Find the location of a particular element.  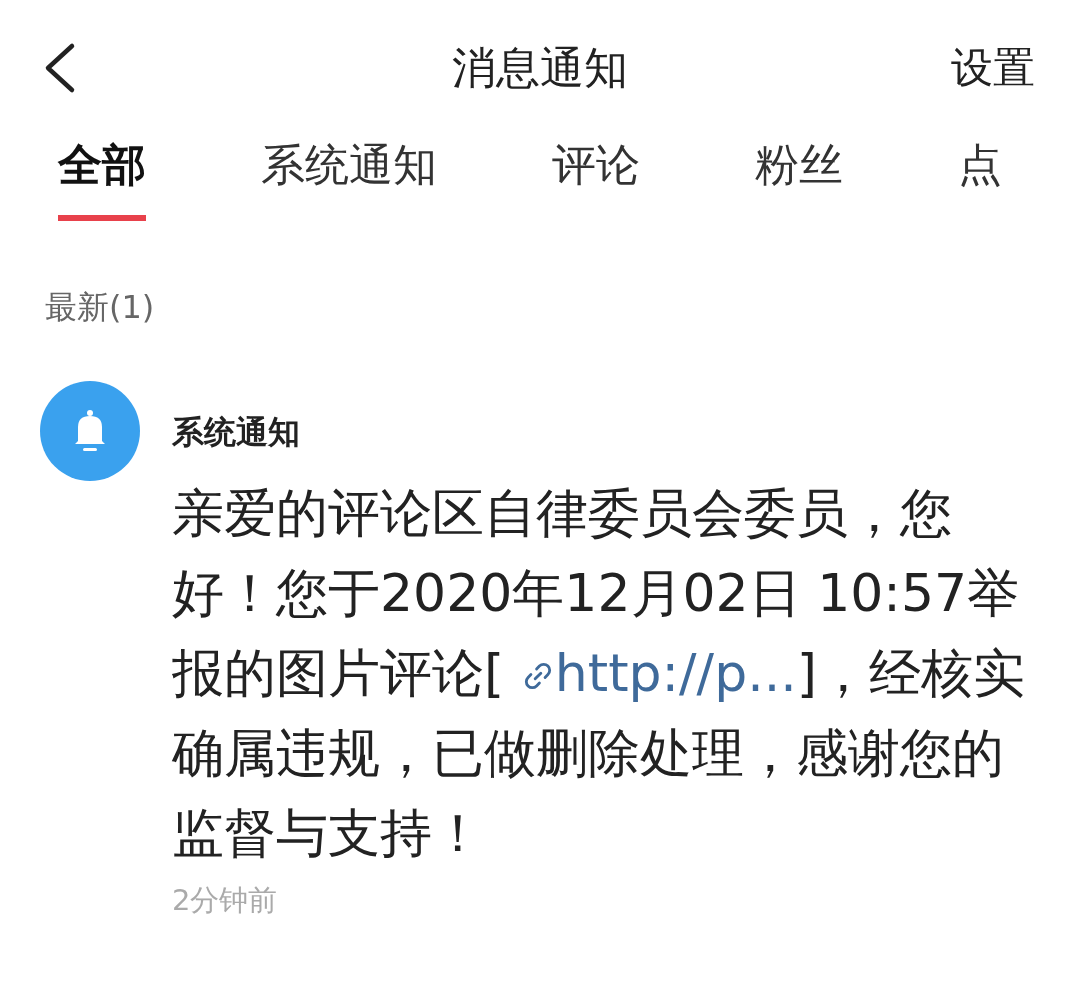

tab: 系统通知 is located at coordinates (349, 178).